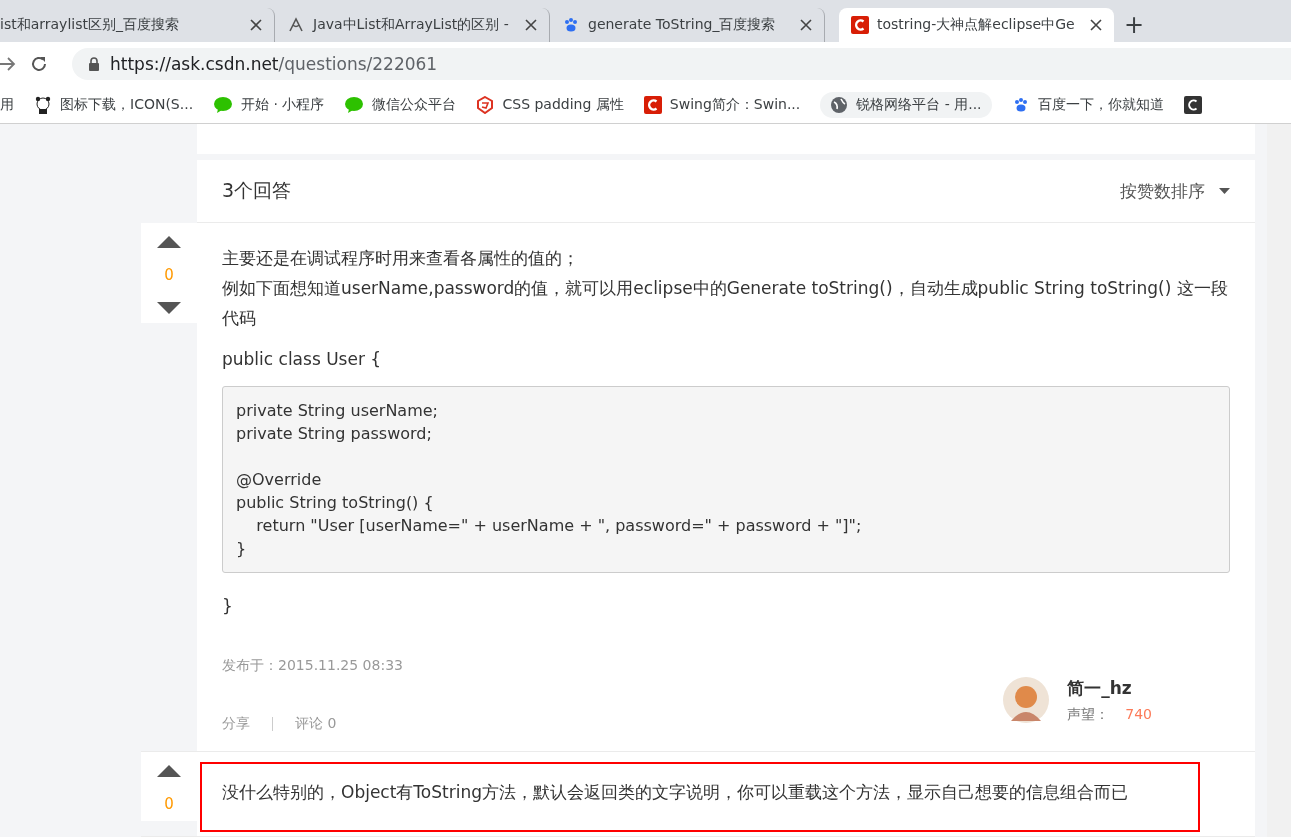 The height and width of the screenshot is (837, 1291). I want to click on downvote-button, so click(169, 308).